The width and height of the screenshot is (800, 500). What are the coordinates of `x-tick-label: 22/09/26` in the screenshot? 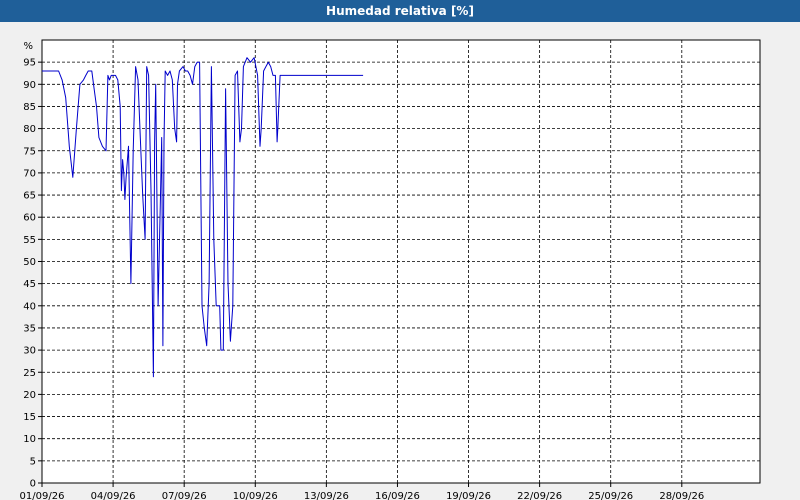 It's located at (539, 495).